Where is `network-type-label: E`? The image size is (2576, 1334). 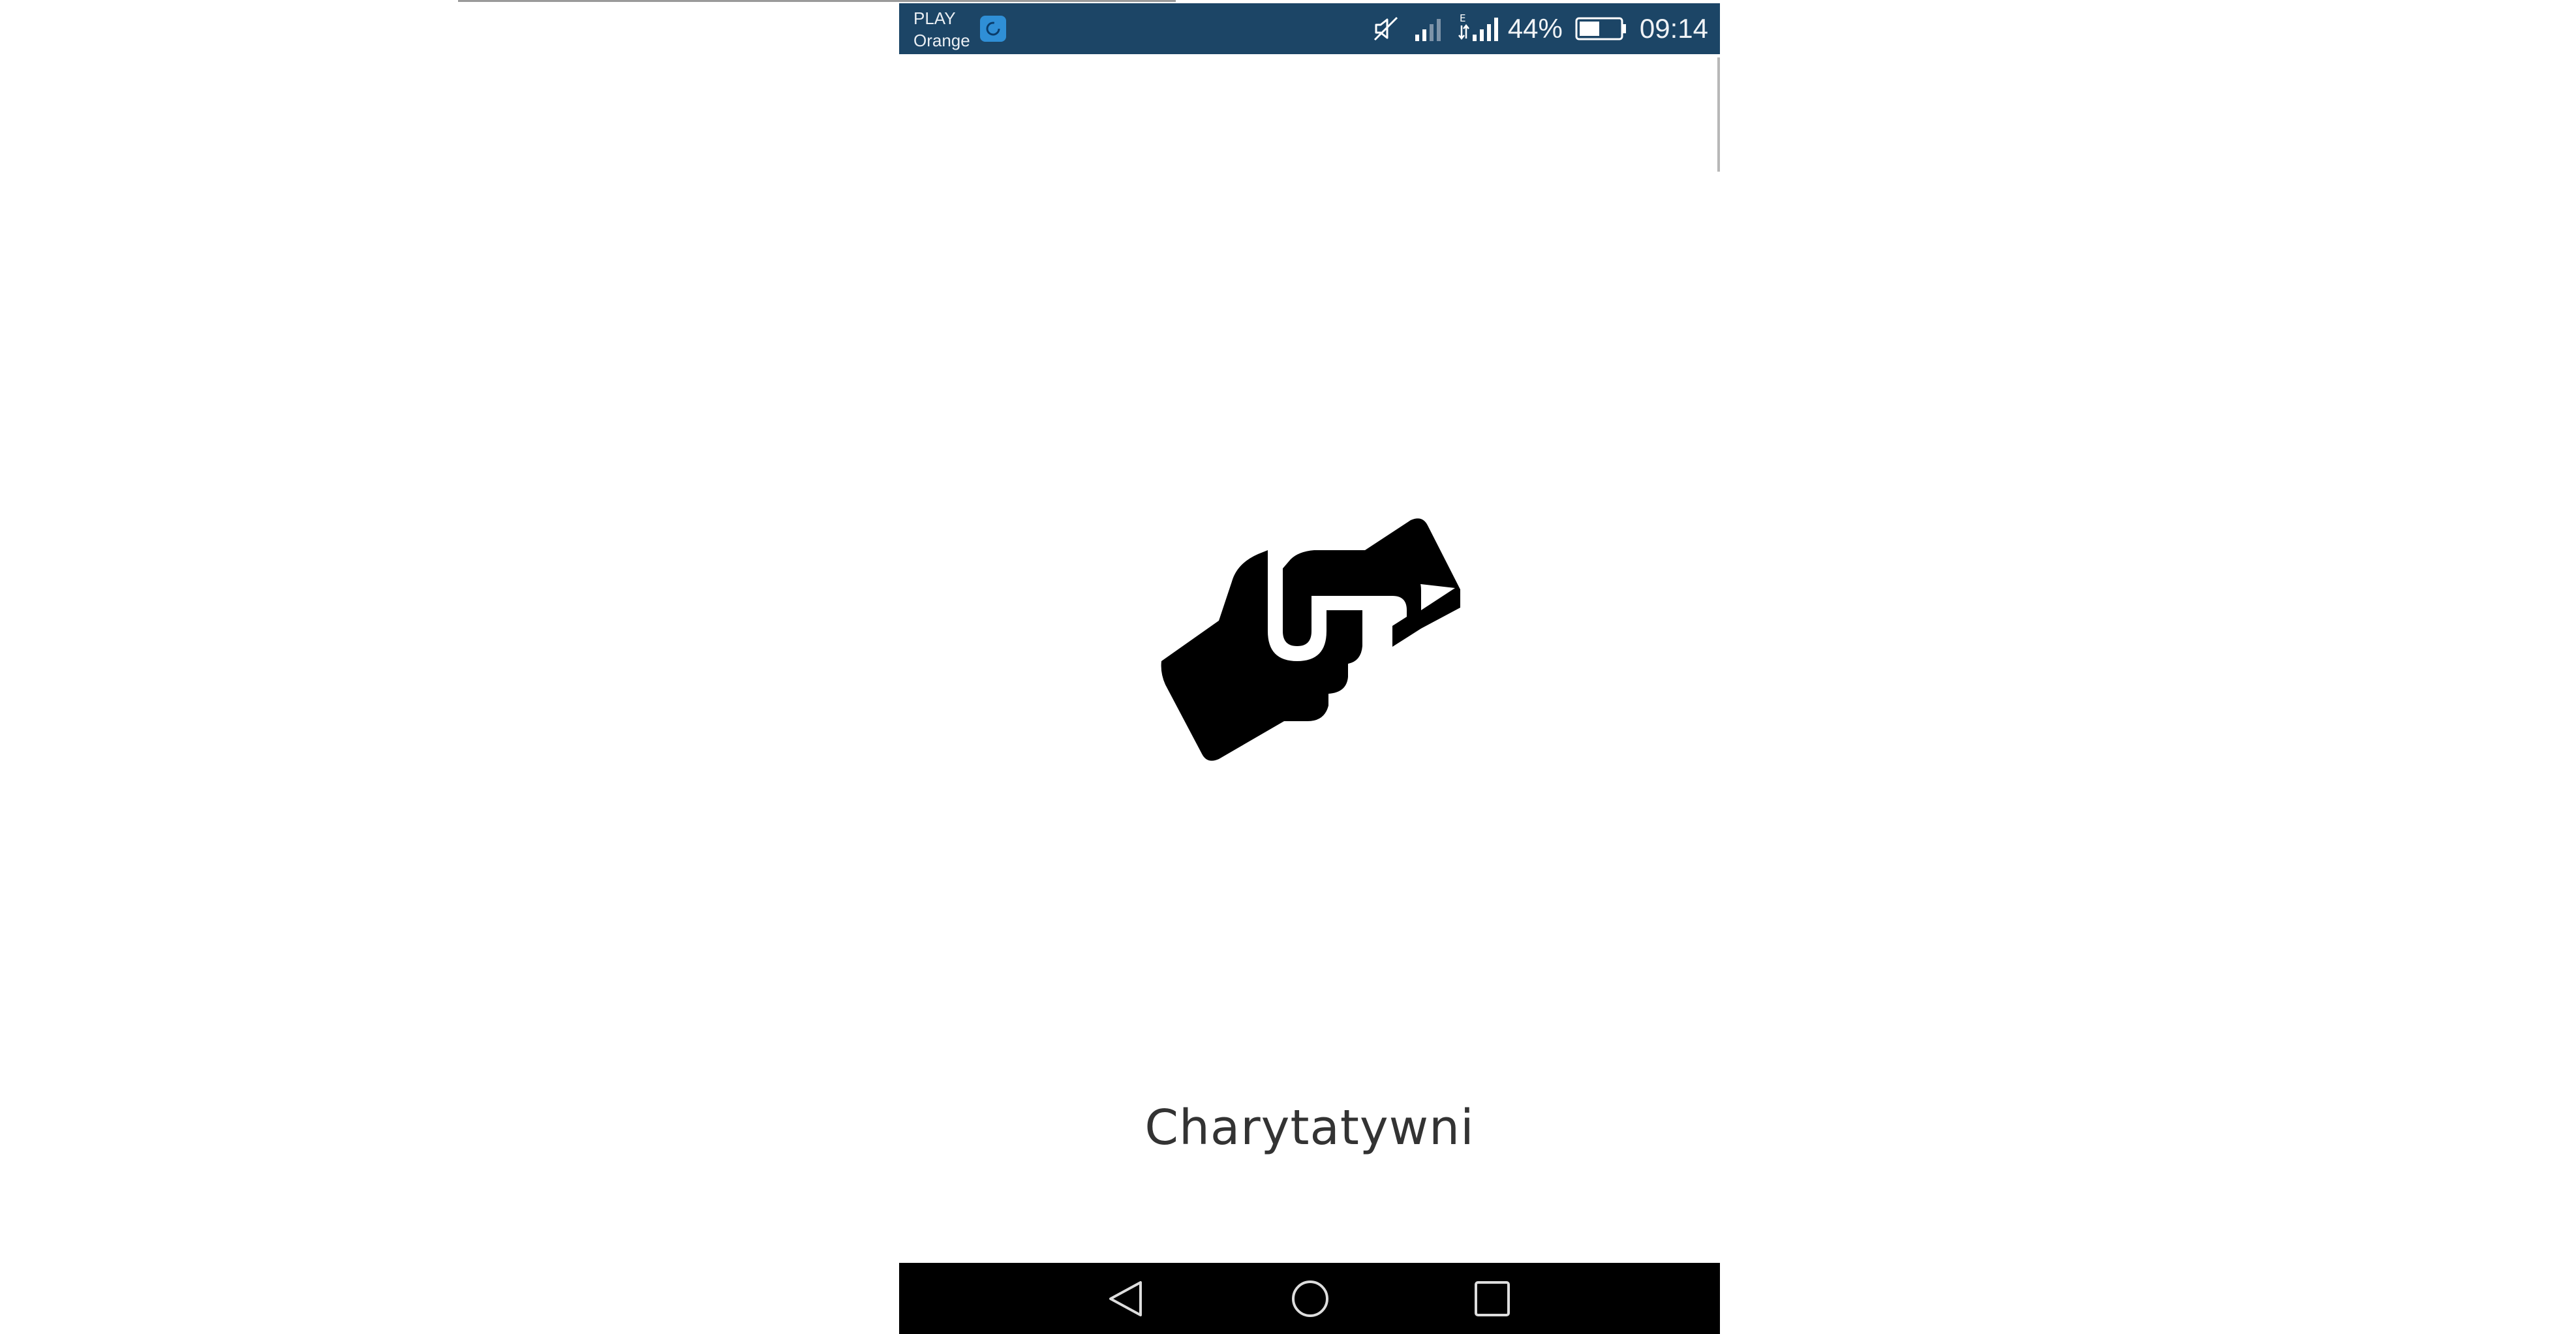 network-type-label: E is located at coordinates (1462, 18).